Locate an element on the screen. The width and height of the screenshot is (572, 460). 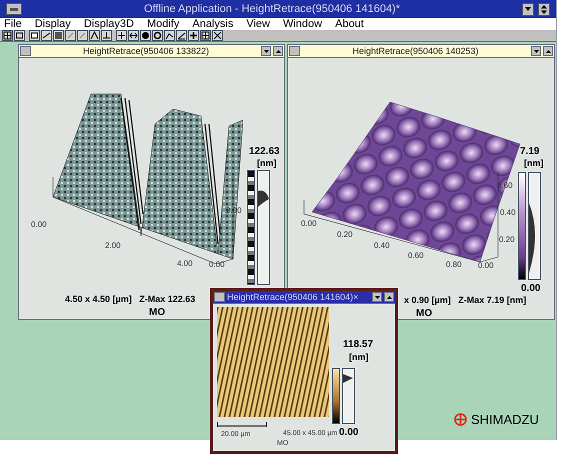
menu-item: Modify is located at coordinates (163, 24).